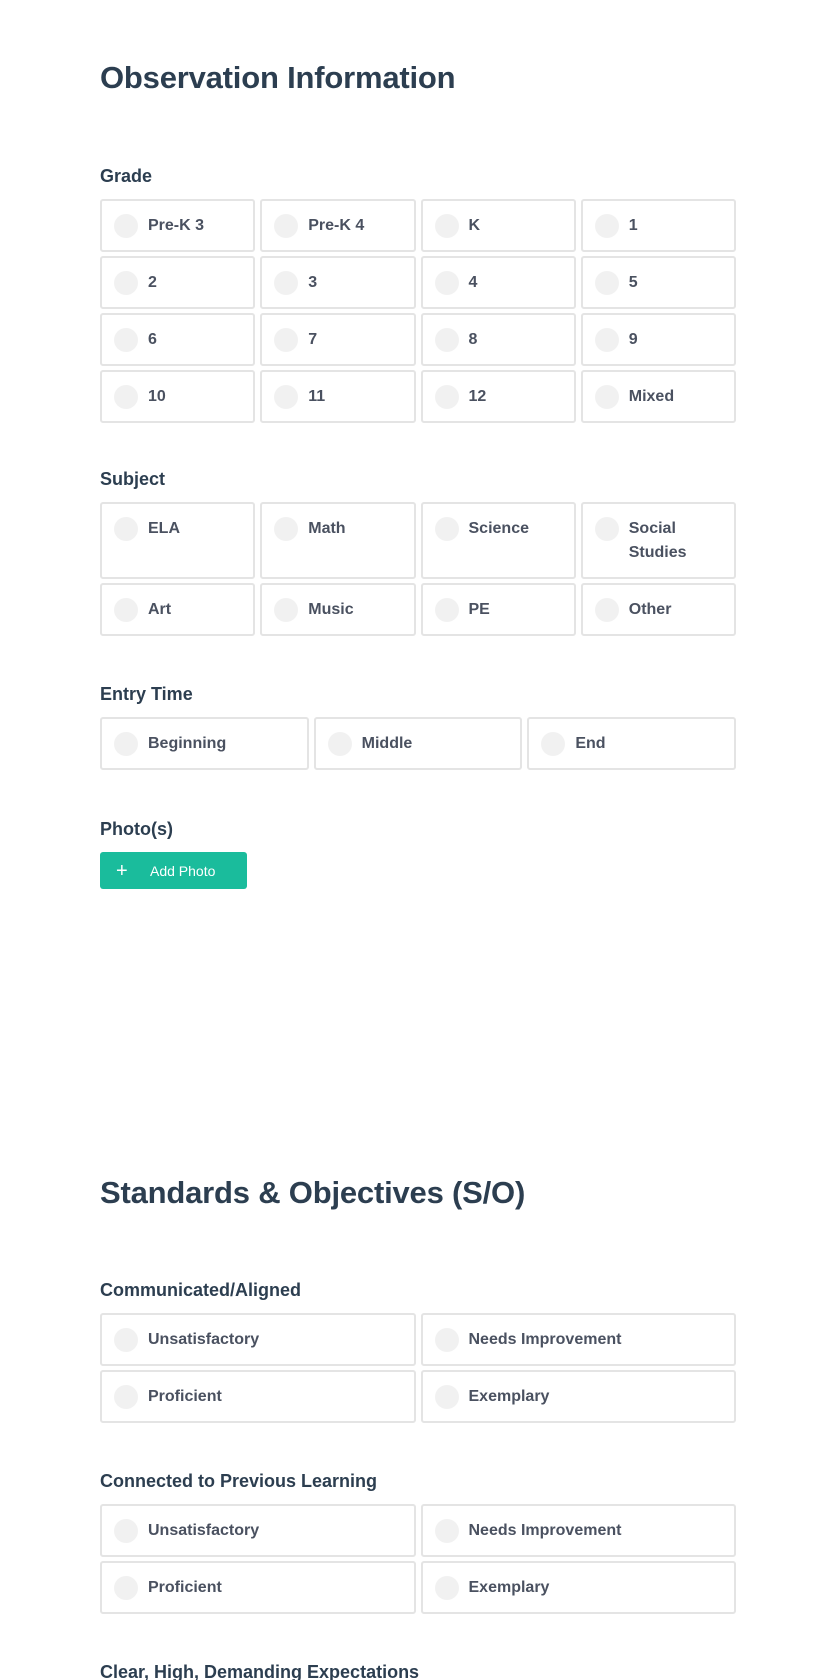 The width and height of the screenshot is (840, 1680). I want to click on grade-option: 2, so click(178, 282).